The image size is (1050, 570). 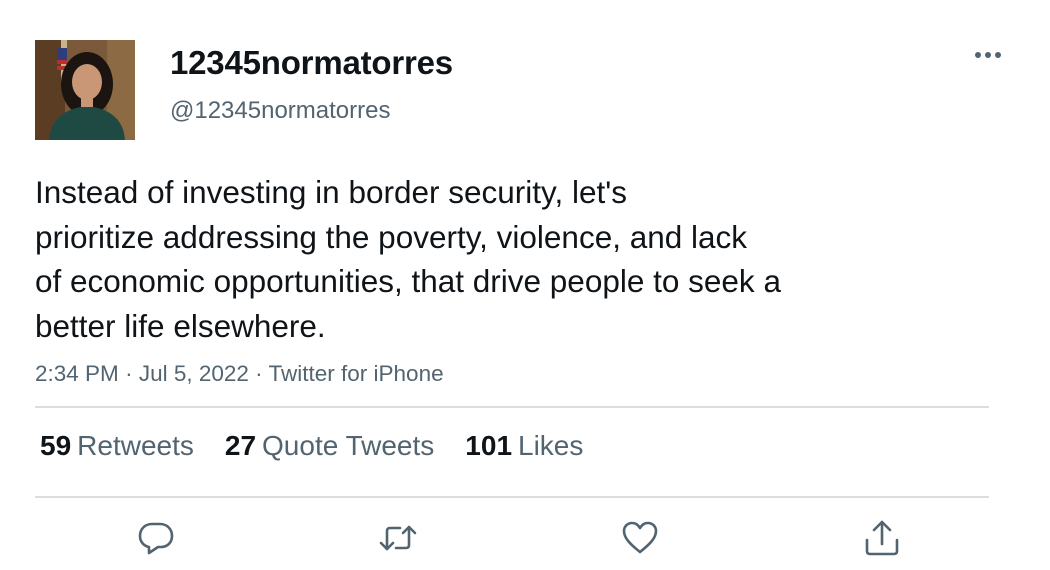 What do you see at coordinates (56, 445) in the screenshot?
I see `retweets-count: 59` at bounding box center [56, 445].